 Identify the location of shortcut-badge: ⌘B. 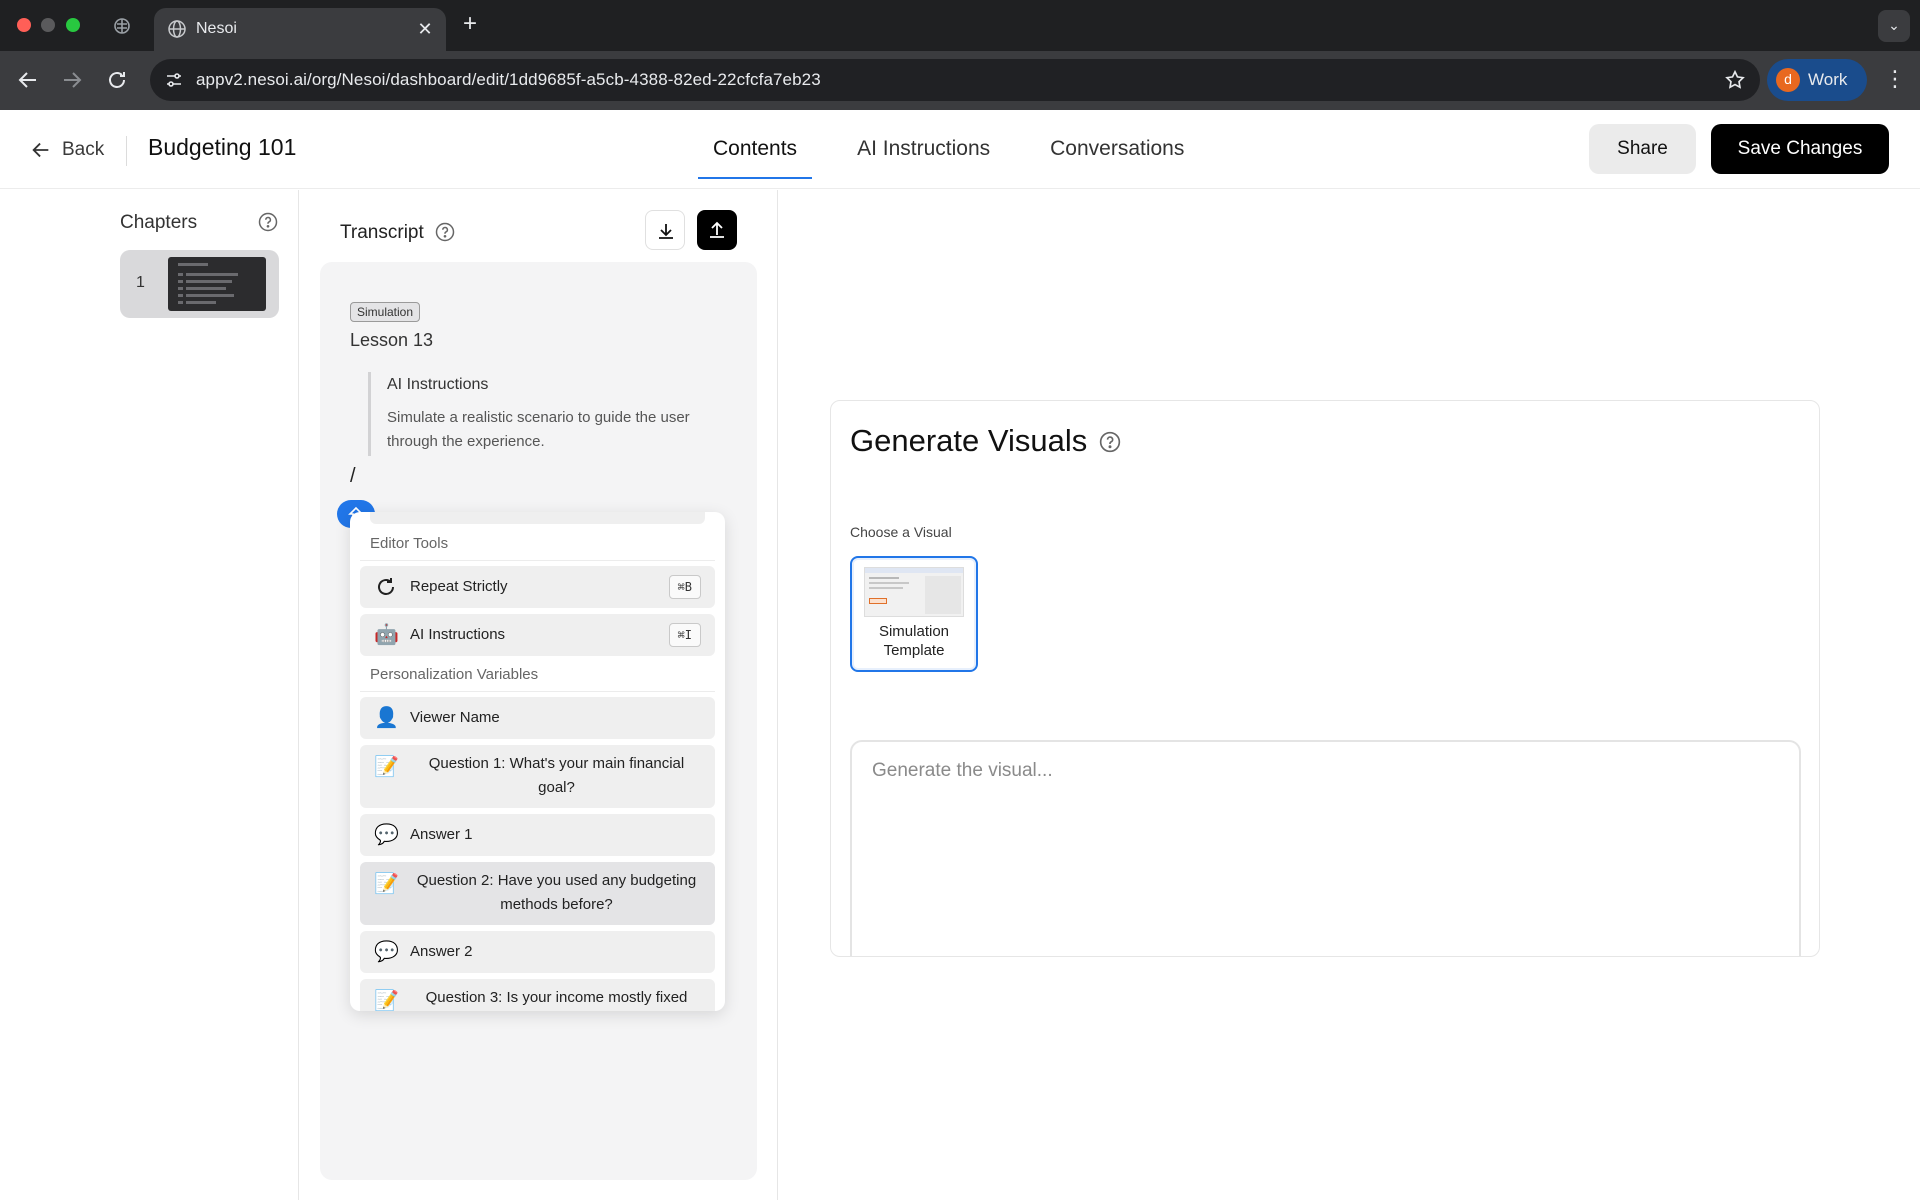
(684, 587).